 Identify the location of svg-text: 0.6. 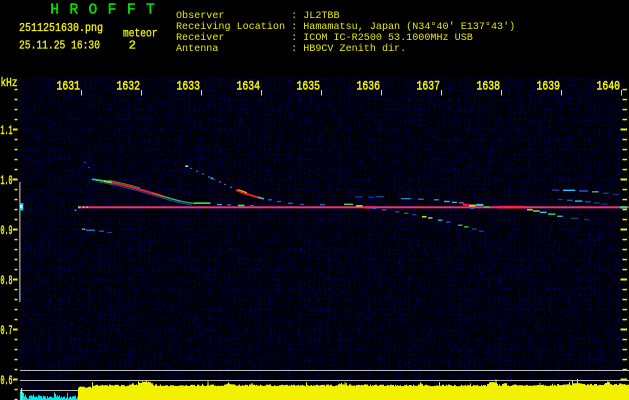
(7, 381).